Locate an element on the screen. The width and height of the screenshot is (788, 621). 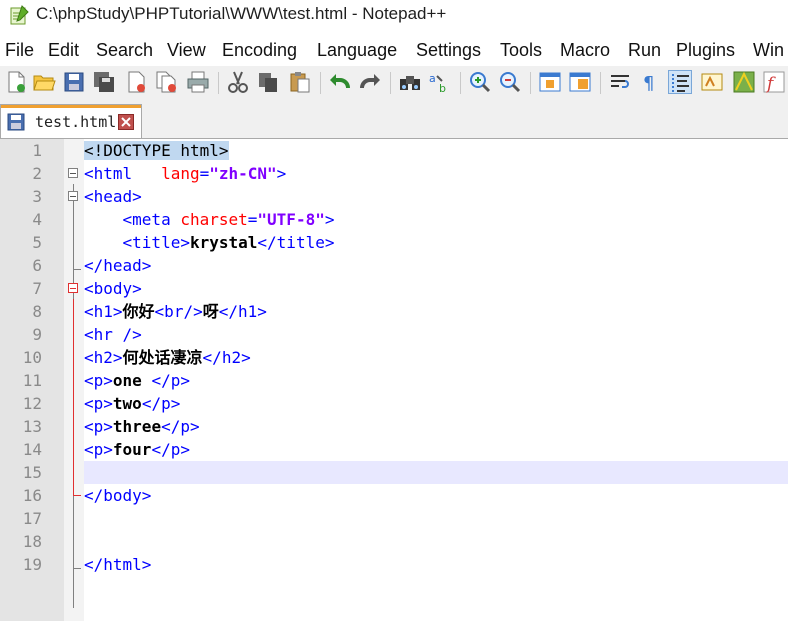
code-line: 2 <html lang="zh-CN"> is located at coordinates (394, 173).